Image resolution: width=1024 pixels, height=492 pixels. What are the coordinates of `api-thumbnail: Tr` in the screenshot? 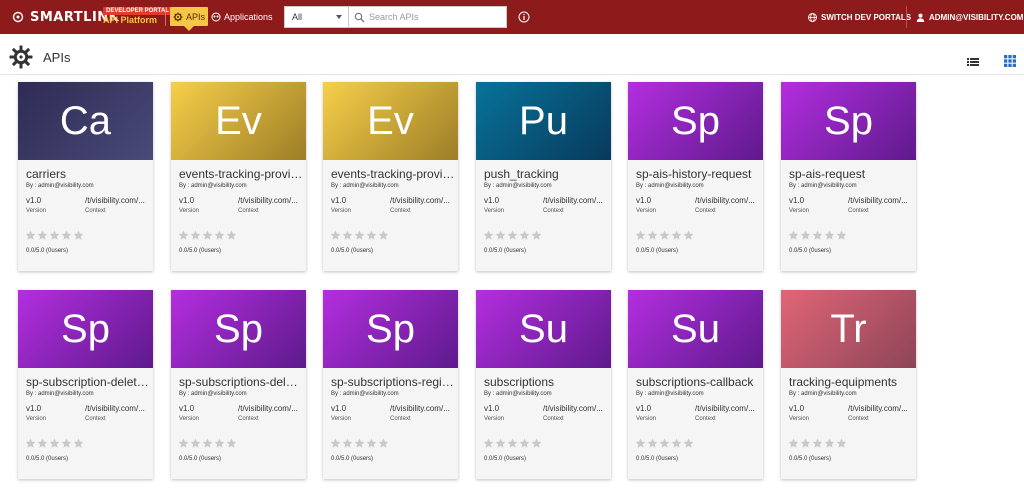 It's located at (848, 329).